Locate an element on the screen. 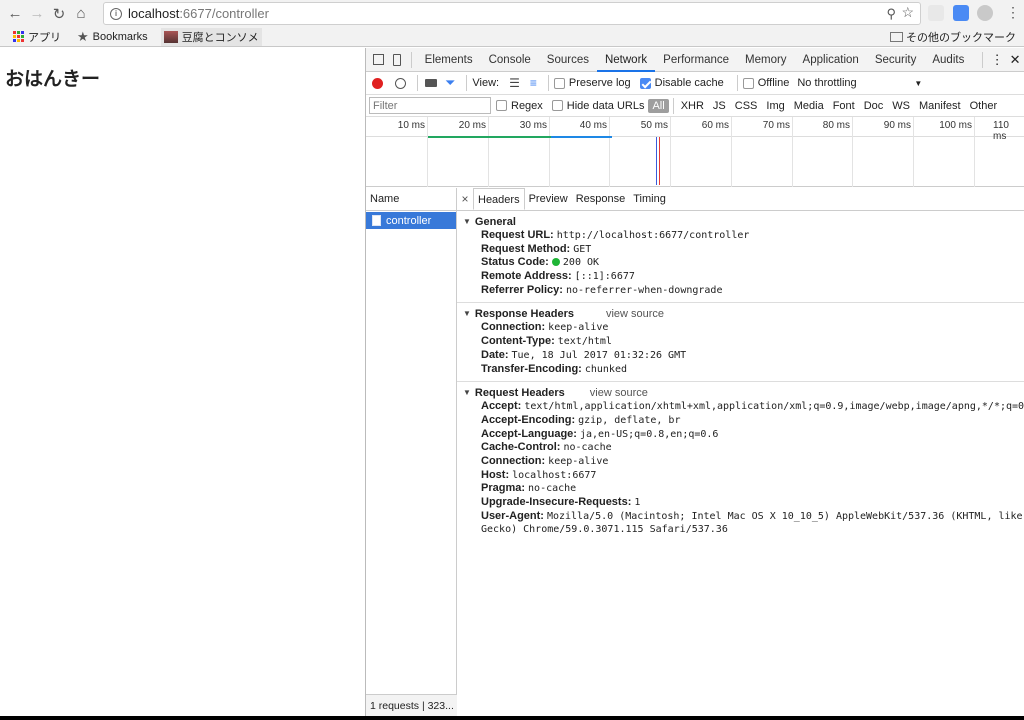  bookmark-apps: アプリ is located at coordinates (37, 37).